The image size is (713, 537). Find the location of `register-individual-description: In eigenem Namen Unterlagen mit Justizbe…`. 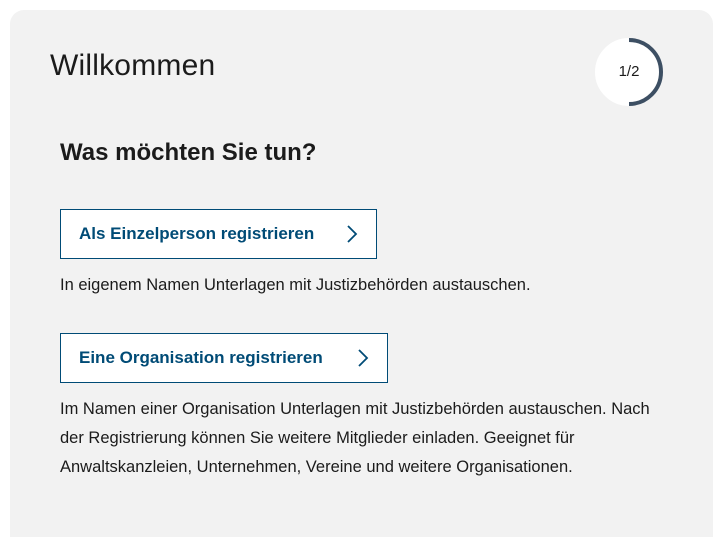

register-individual-description: In eigenem Namen Unterlagen mit Justizbe… is located at coordinates (295, 285).